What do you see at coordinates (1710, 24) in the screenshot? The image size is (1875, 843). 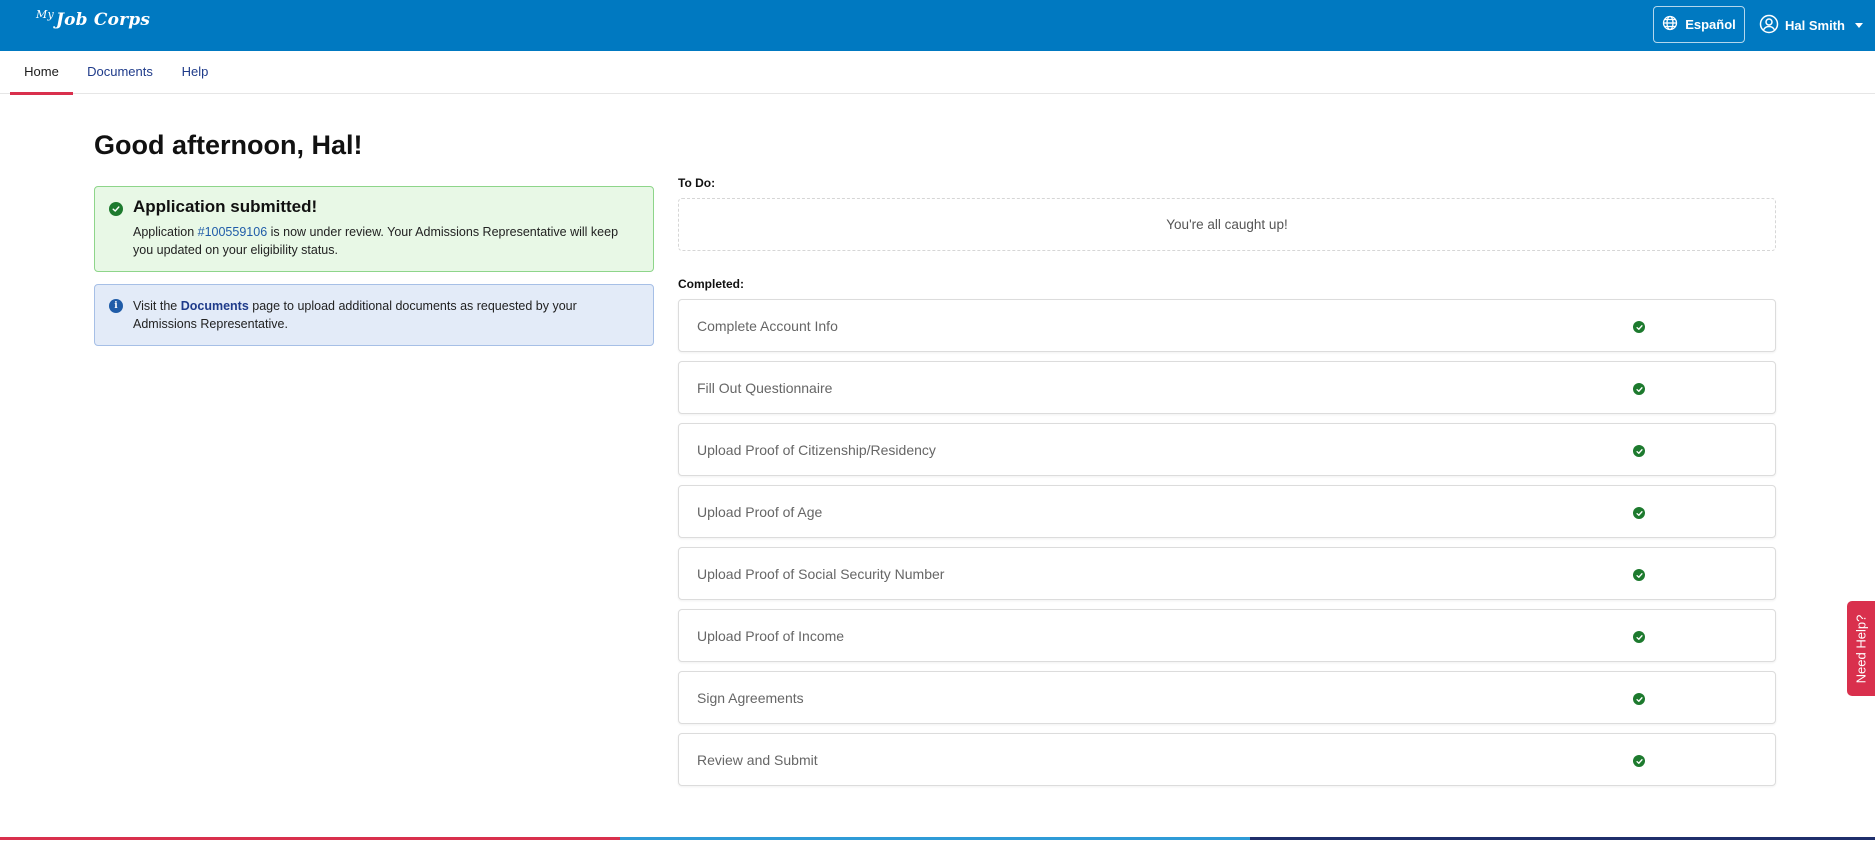 I see `language-button-label: Español` at bounding box center [1710, 24].